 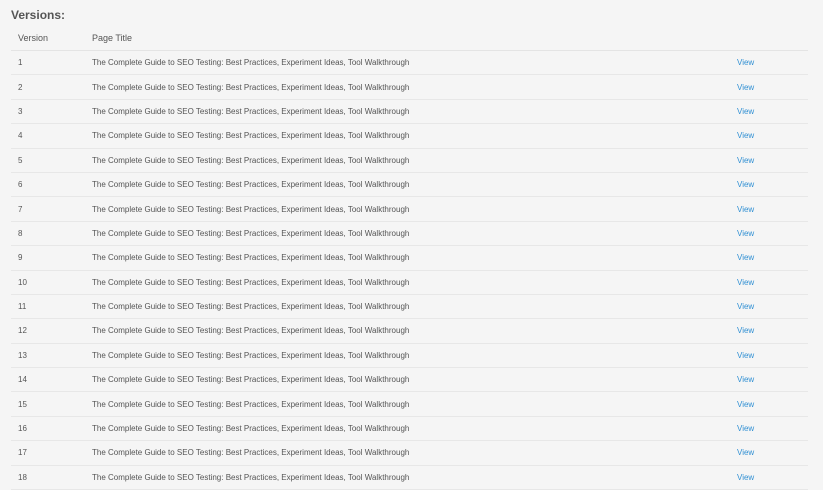 What do you see at coordinates (20, 233) in the screenshot?
I see `version-number: 8` at bounding box center [20, 233].